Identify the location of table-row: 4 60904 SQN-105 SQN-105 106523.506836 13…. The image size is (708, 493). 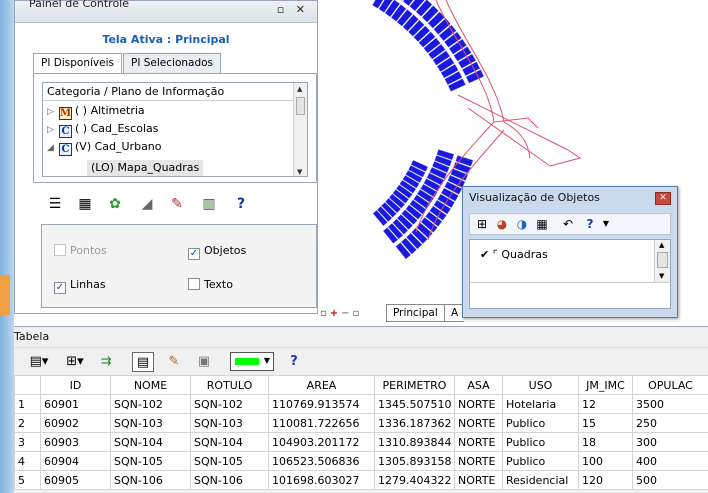
(361, 461).